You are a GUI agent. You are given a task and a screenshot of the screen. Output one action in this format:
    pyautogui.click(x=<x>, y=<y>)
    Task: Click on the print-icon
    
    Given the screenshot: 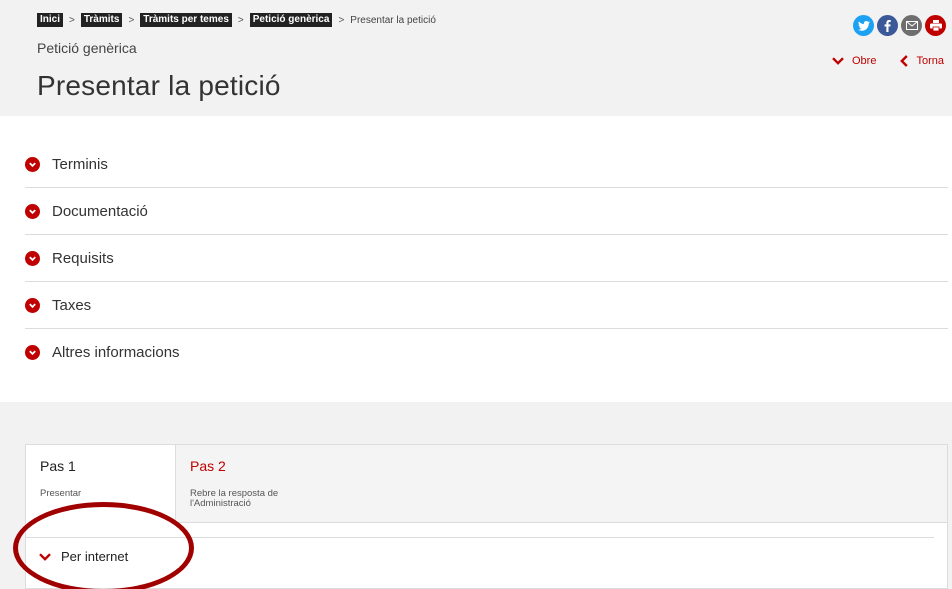 What is the action you would take?
    pyautogui.click(x=935, y=25)
    